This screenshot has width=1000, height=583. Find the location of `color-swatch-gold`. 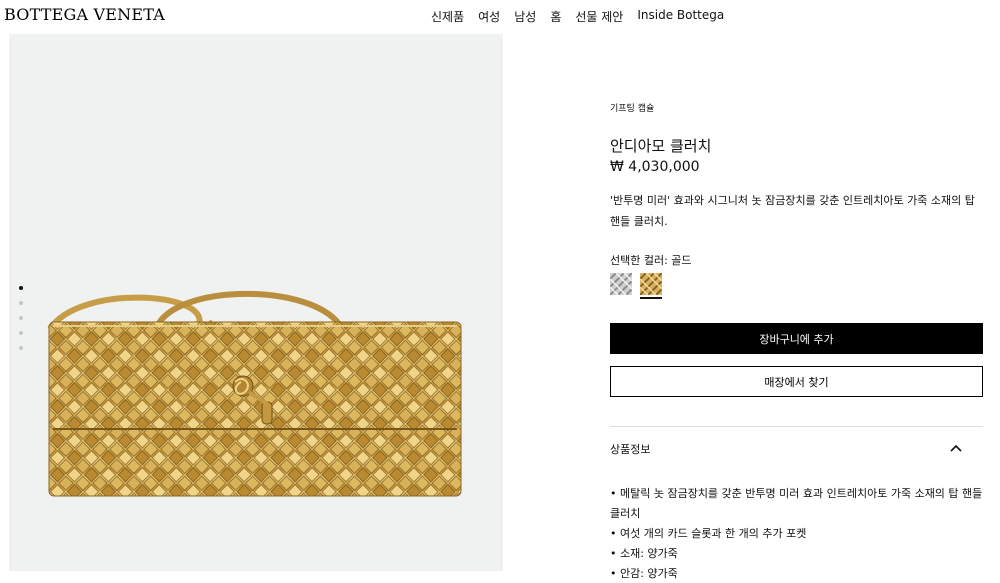

color-swatch-gold is located at coordinates (651, 284).